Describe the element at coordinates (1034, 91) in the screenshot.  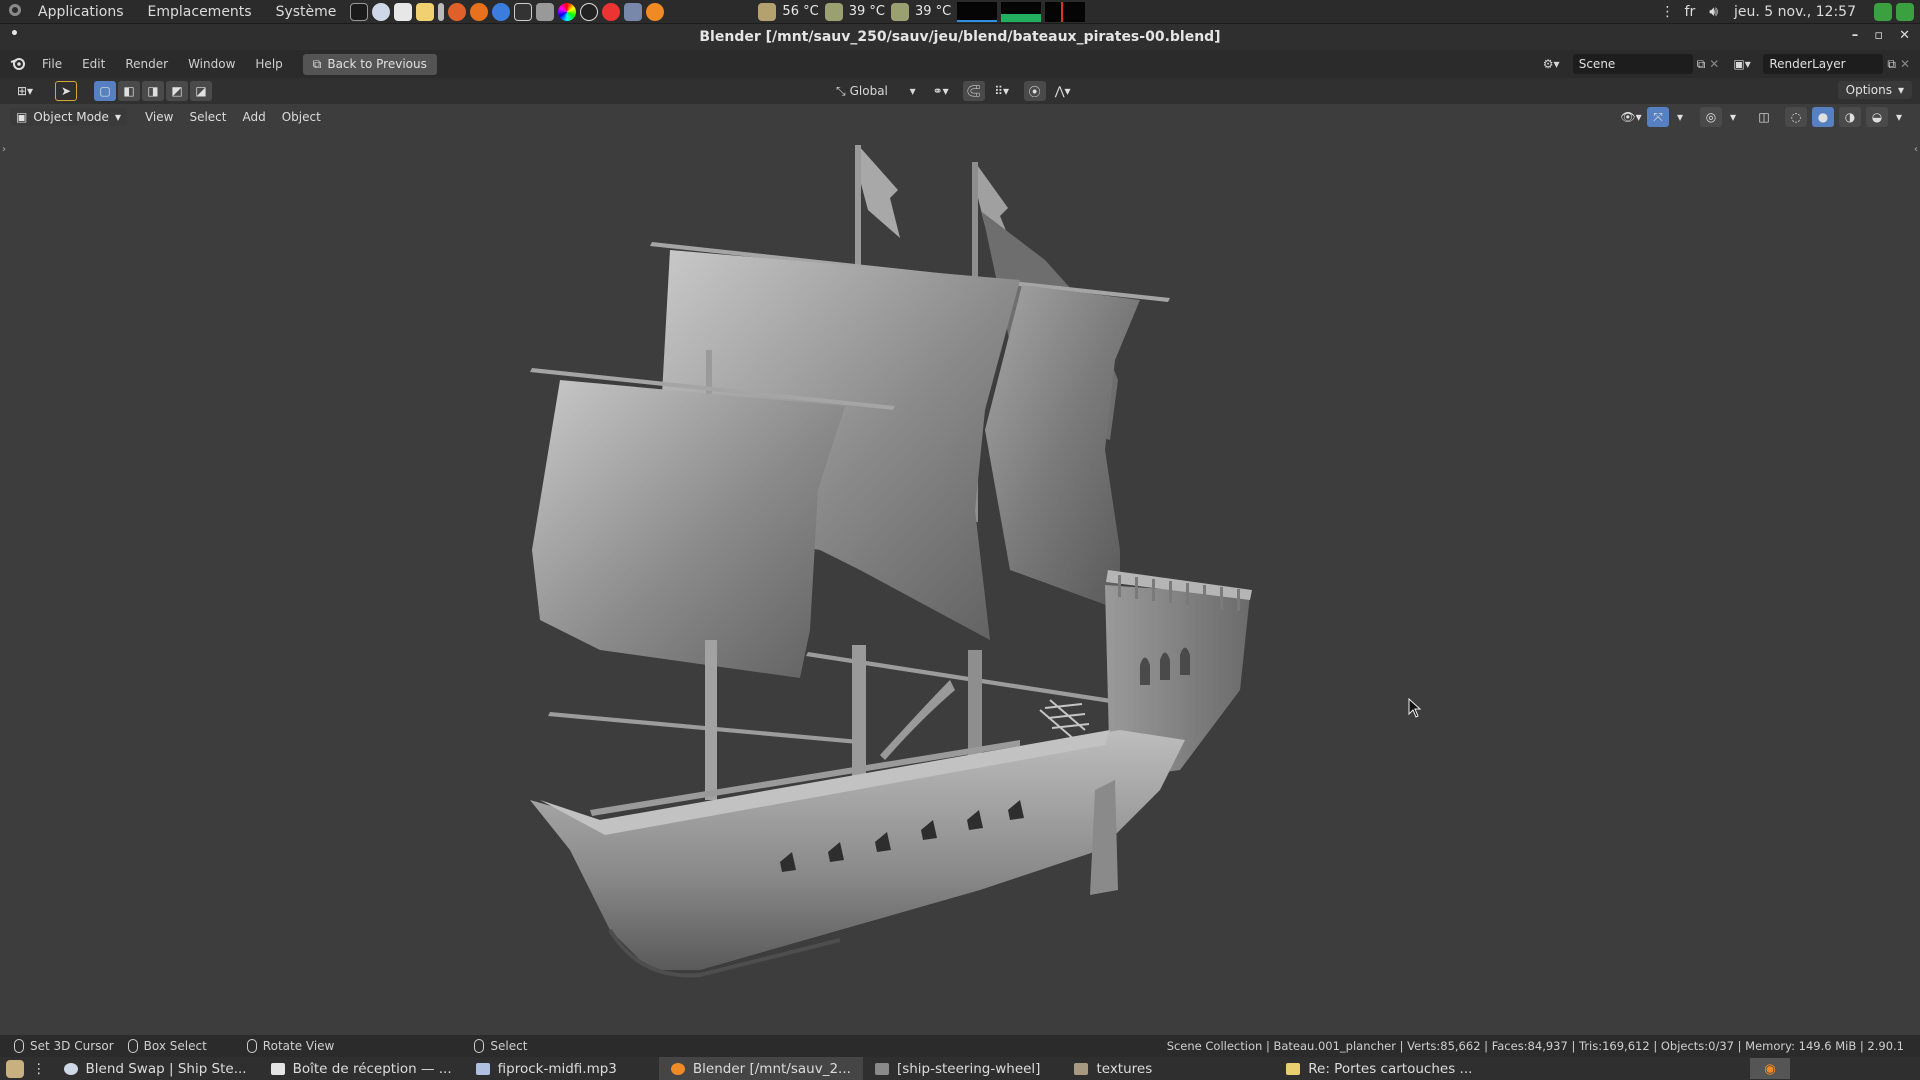
I see `proportional-edit-icon: ⦿` at that location.